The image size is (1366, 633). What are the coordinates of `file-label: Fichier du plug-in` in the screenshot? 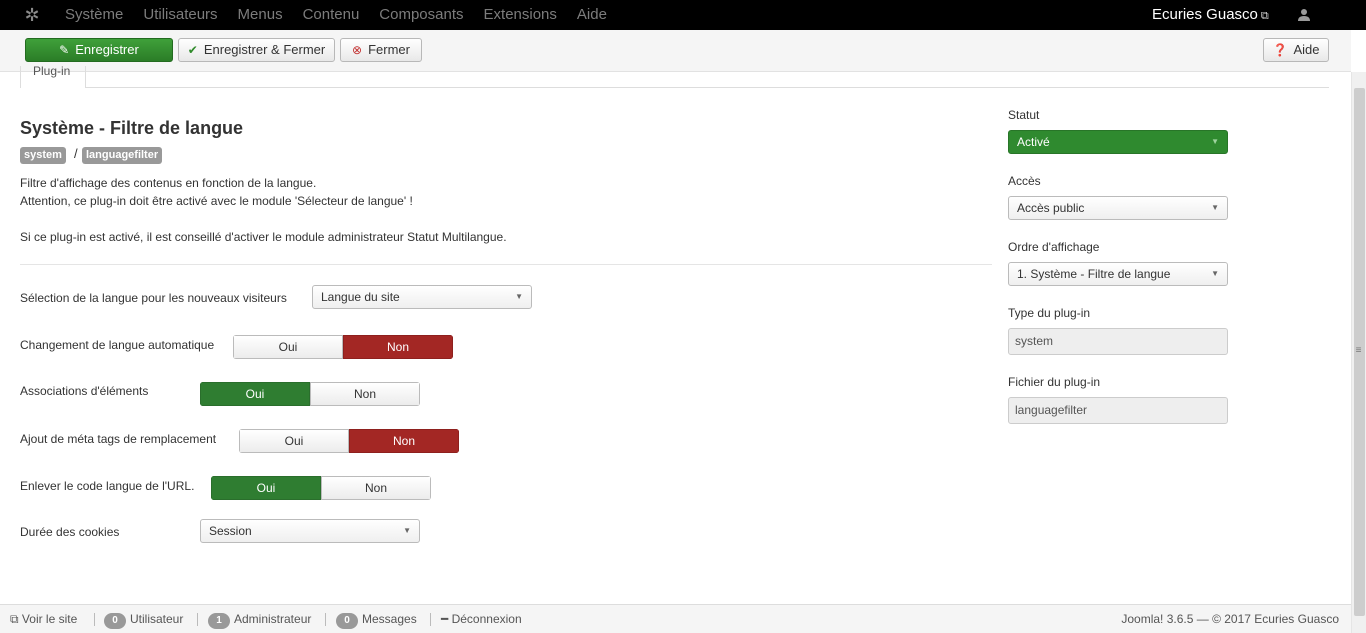 It's located at (1054, 382).